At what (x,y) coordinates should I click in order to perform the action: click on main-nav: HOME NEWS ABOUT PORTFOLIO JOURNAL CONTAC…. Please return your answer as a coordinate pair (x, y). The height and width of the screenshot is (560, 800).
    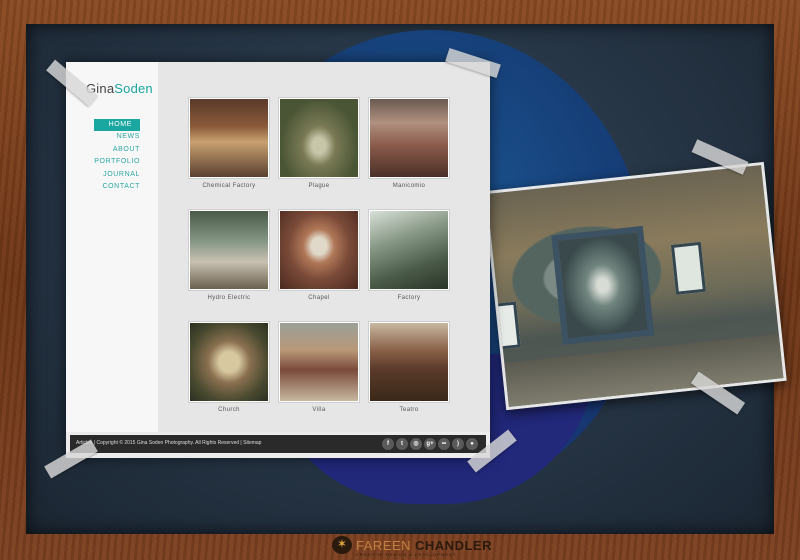
    Looking at the image, I should click on (117, 156).